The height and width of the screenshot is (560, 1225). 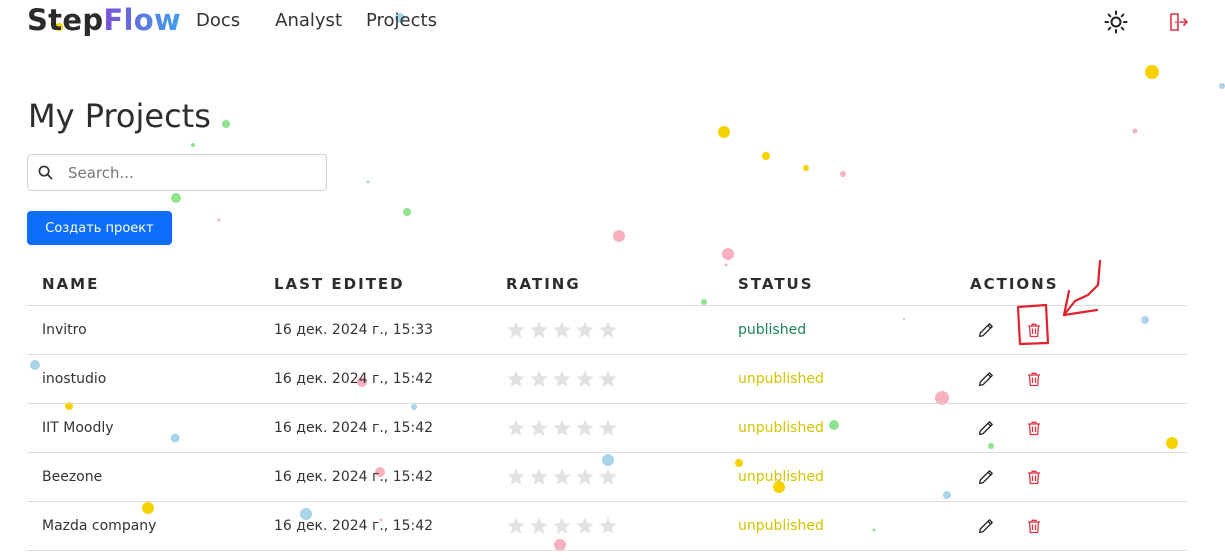 I want to click on project-name: Mazda company, so click(x=143, y=526).